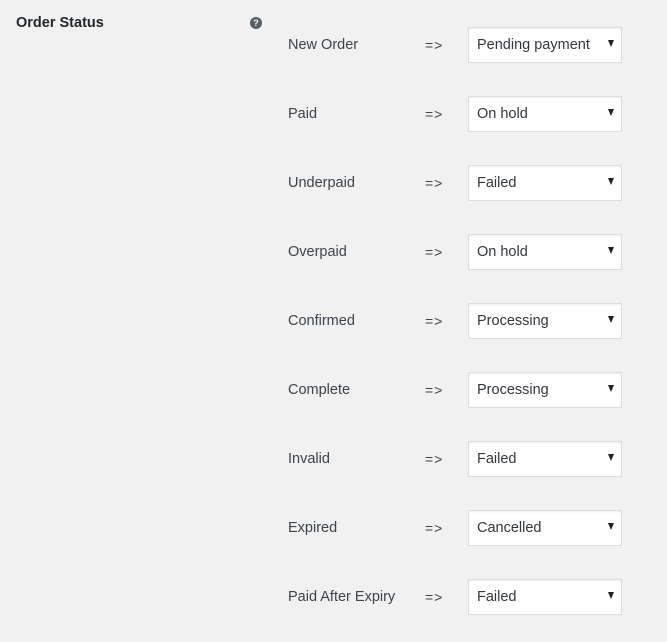  What do you see at coordinates (319, 390) in the screenshot?
I see `status-name: Complete` at bounding box center [319, 390].